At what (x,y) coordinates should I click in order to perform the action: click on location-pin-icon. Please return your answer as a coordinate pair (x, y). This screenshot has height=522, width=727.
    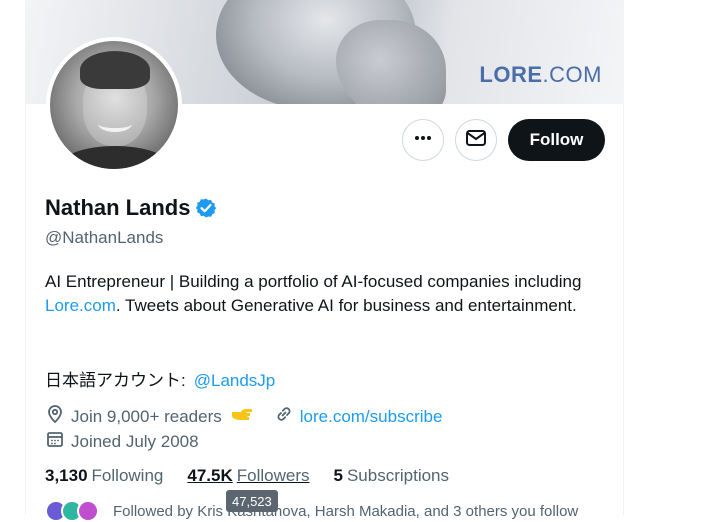
    Looking at the image, I should click on (58, 416).